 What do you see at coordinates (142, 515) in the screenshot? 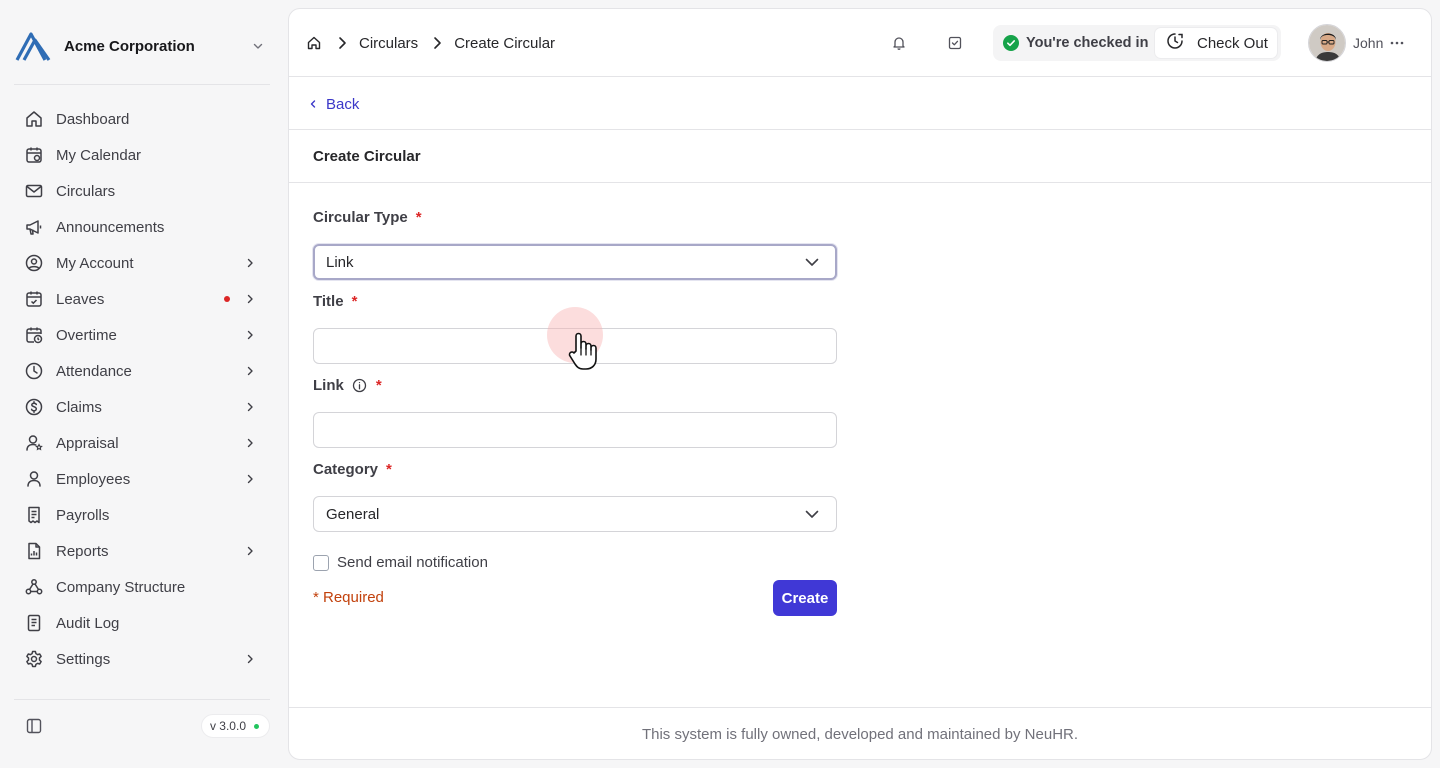
I see `sidebar-item-payrolls: Payrolls` at bounding box center [142, 515].